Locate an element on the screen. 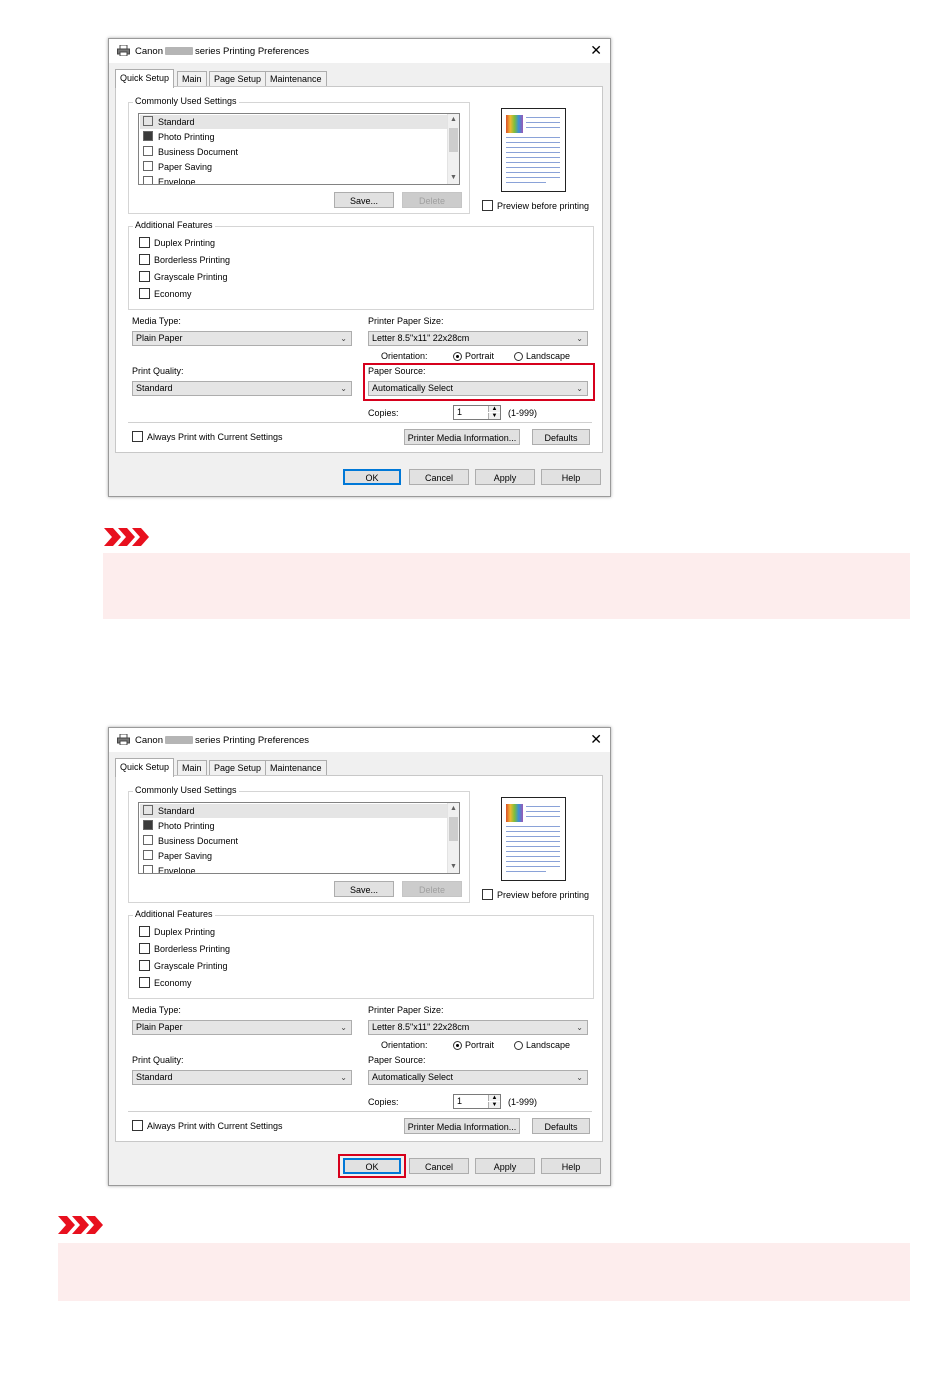  triple-chevron-icon is located at coordinates (80, 1225).